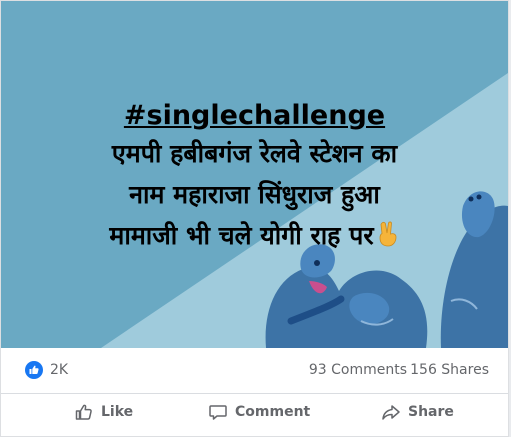 Image resolution: width=511 pixels, height=437 pixels. What do you see at coordinates (358, 370) in the screenshot?
I see `comments-count-link: 93 Comments` at bounding box center [358, 370].